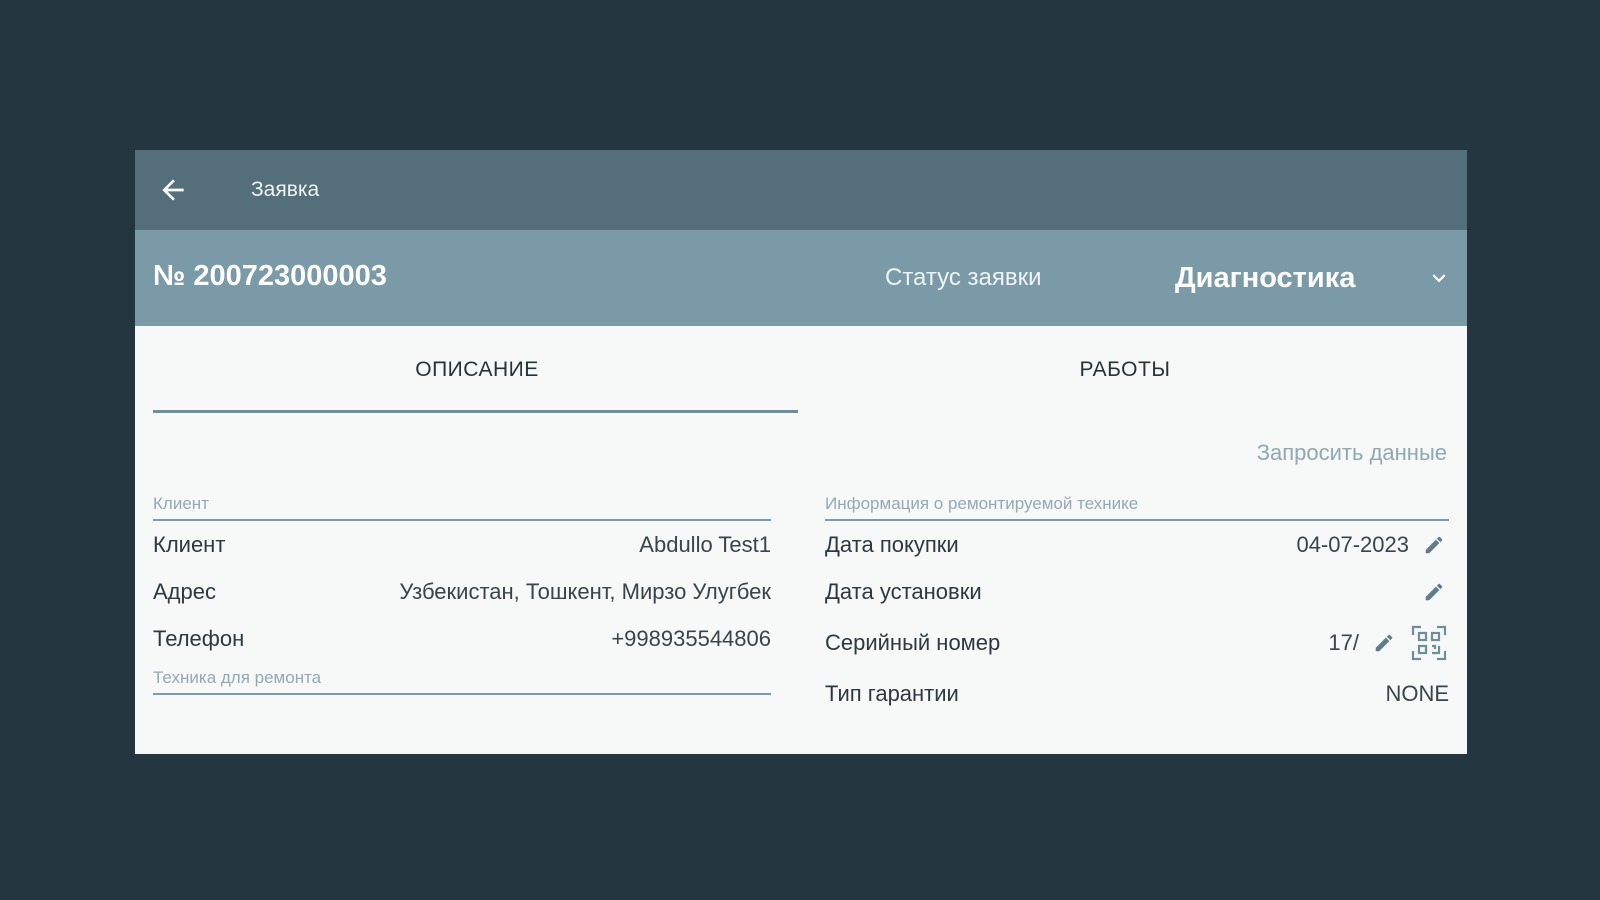 The image size is (1600, 900). What do you see at coordinates (462, 544) in the screenshot?
I see `client-row: Клиент Abdullo Test1` at bounding box center [462, 544].